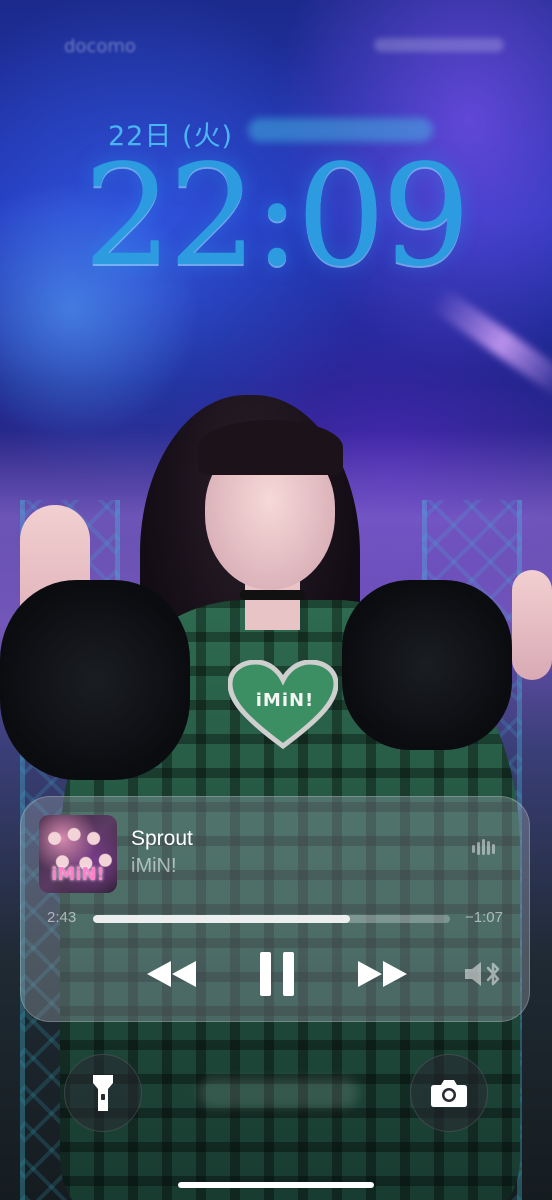 The image size is (552, 1200). I want to click on fast-forward-icon, so click(382, 974).